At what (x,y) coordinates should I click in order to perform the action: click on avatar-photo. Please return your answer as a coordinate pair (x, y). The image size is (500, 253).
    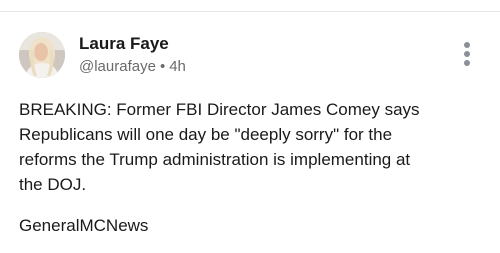
    Looking at the image, I should click on (42, 55).